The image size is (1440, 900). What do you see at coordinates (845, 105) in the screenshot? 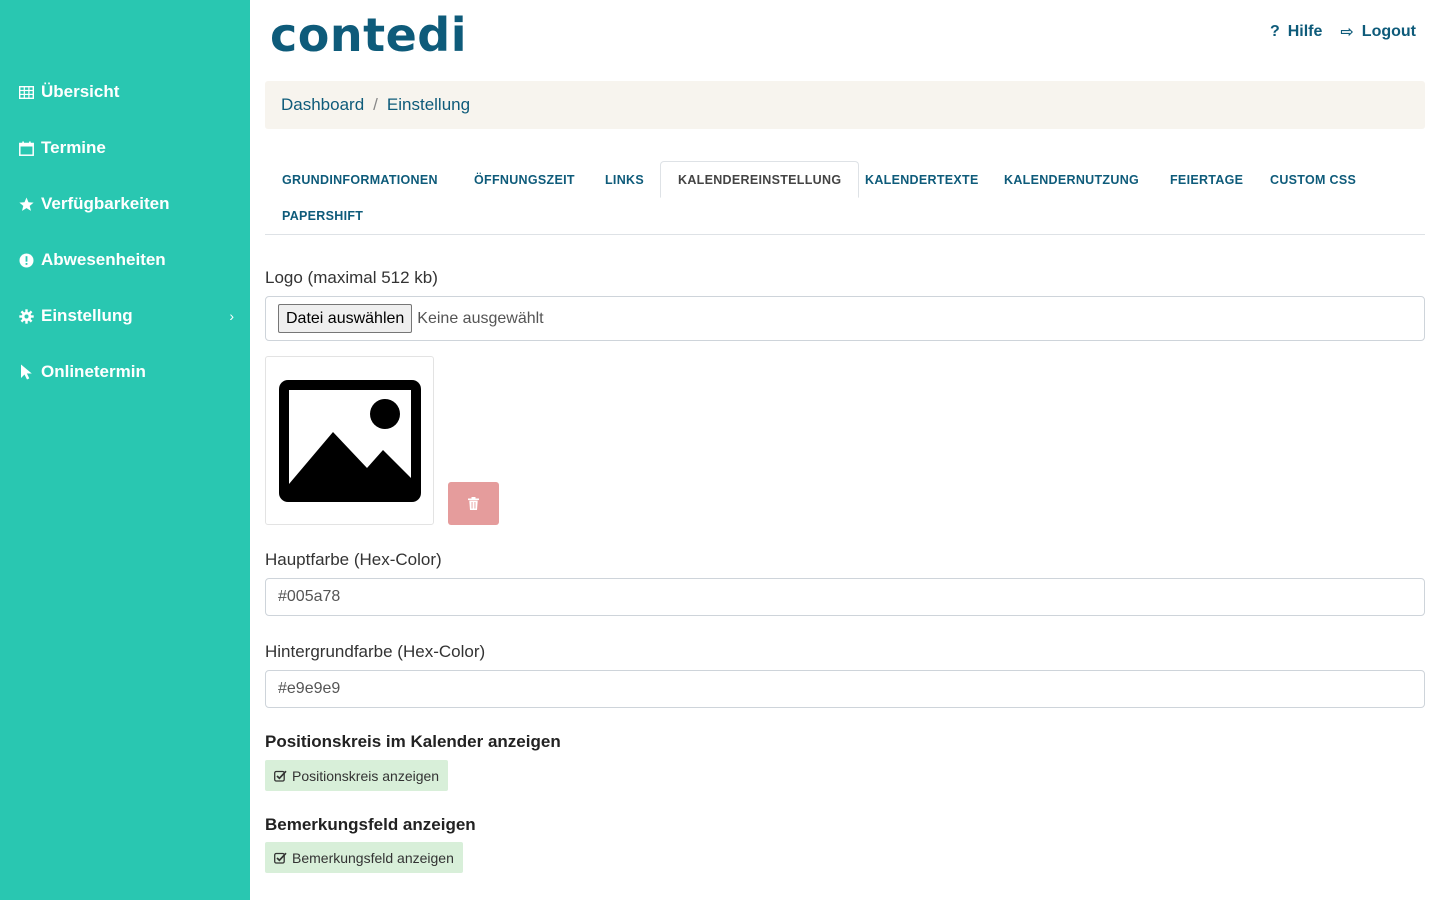
I see `breadcrumb: Dashboard / Einstellung` at bounding box center [845, 105].